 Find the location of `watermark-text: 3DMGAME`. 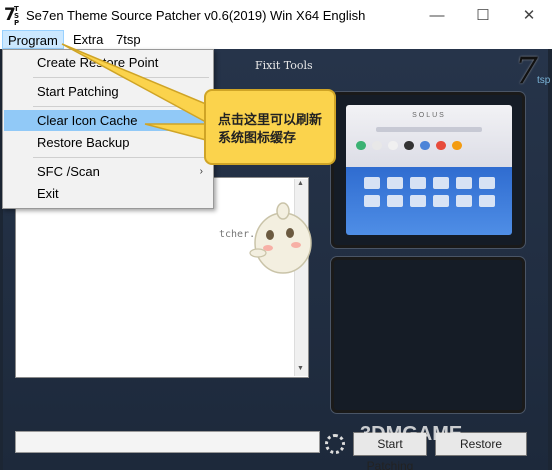

watermark-text: 3DMGAME is located at coordinates (411, 434).